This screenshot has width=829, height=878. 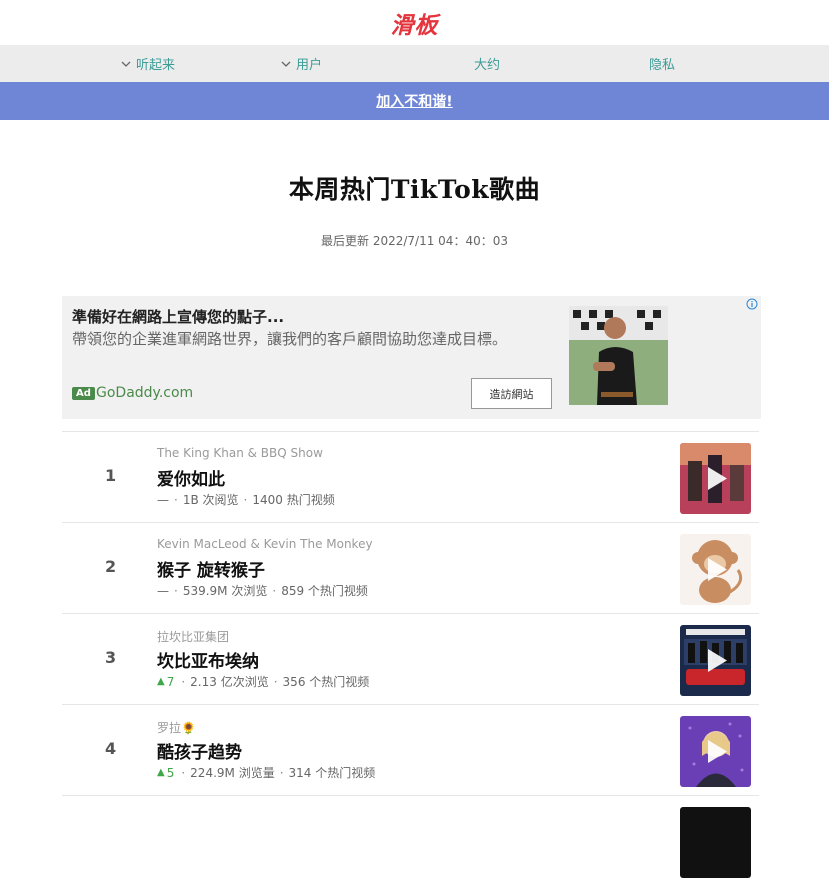 What do you see at coordinates (191, 477) in the screenshot?
I see `song-title: 爱你如此` at bounding box center [191, 477].